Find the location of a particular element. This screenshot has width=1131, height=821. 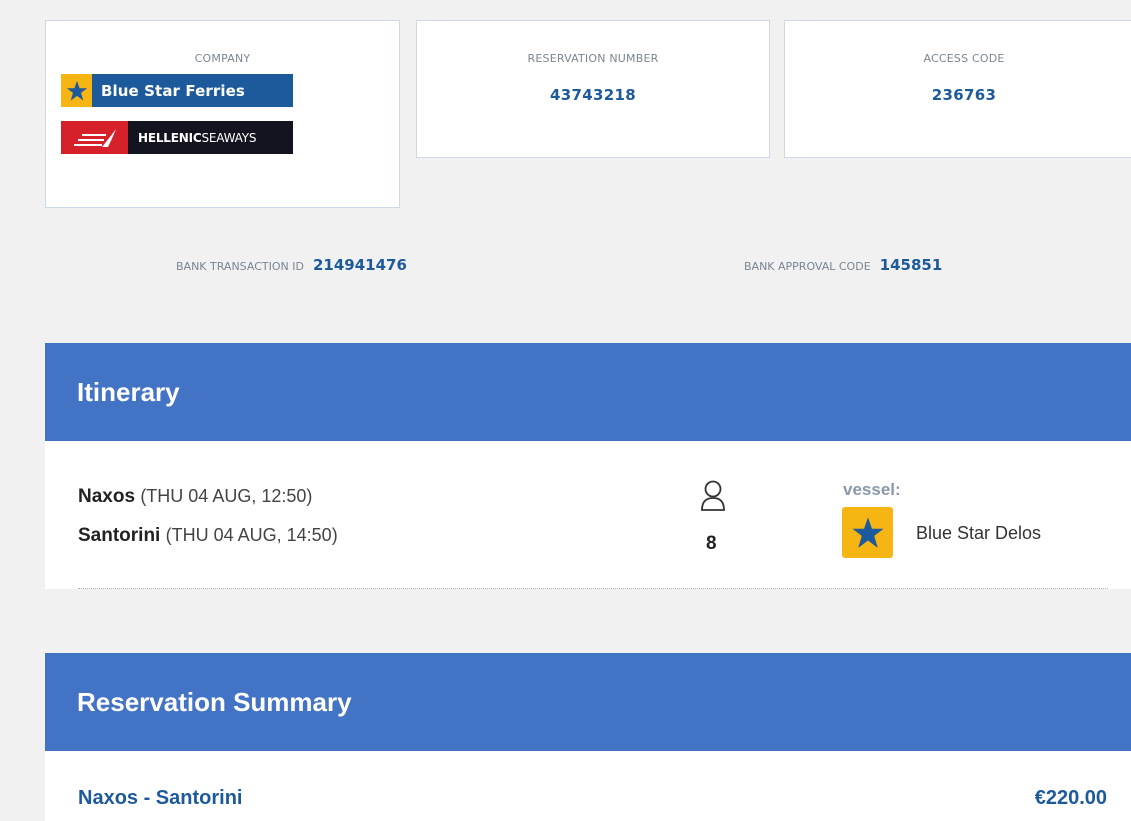

itinerary-divider is located at coordinates (593, 588).